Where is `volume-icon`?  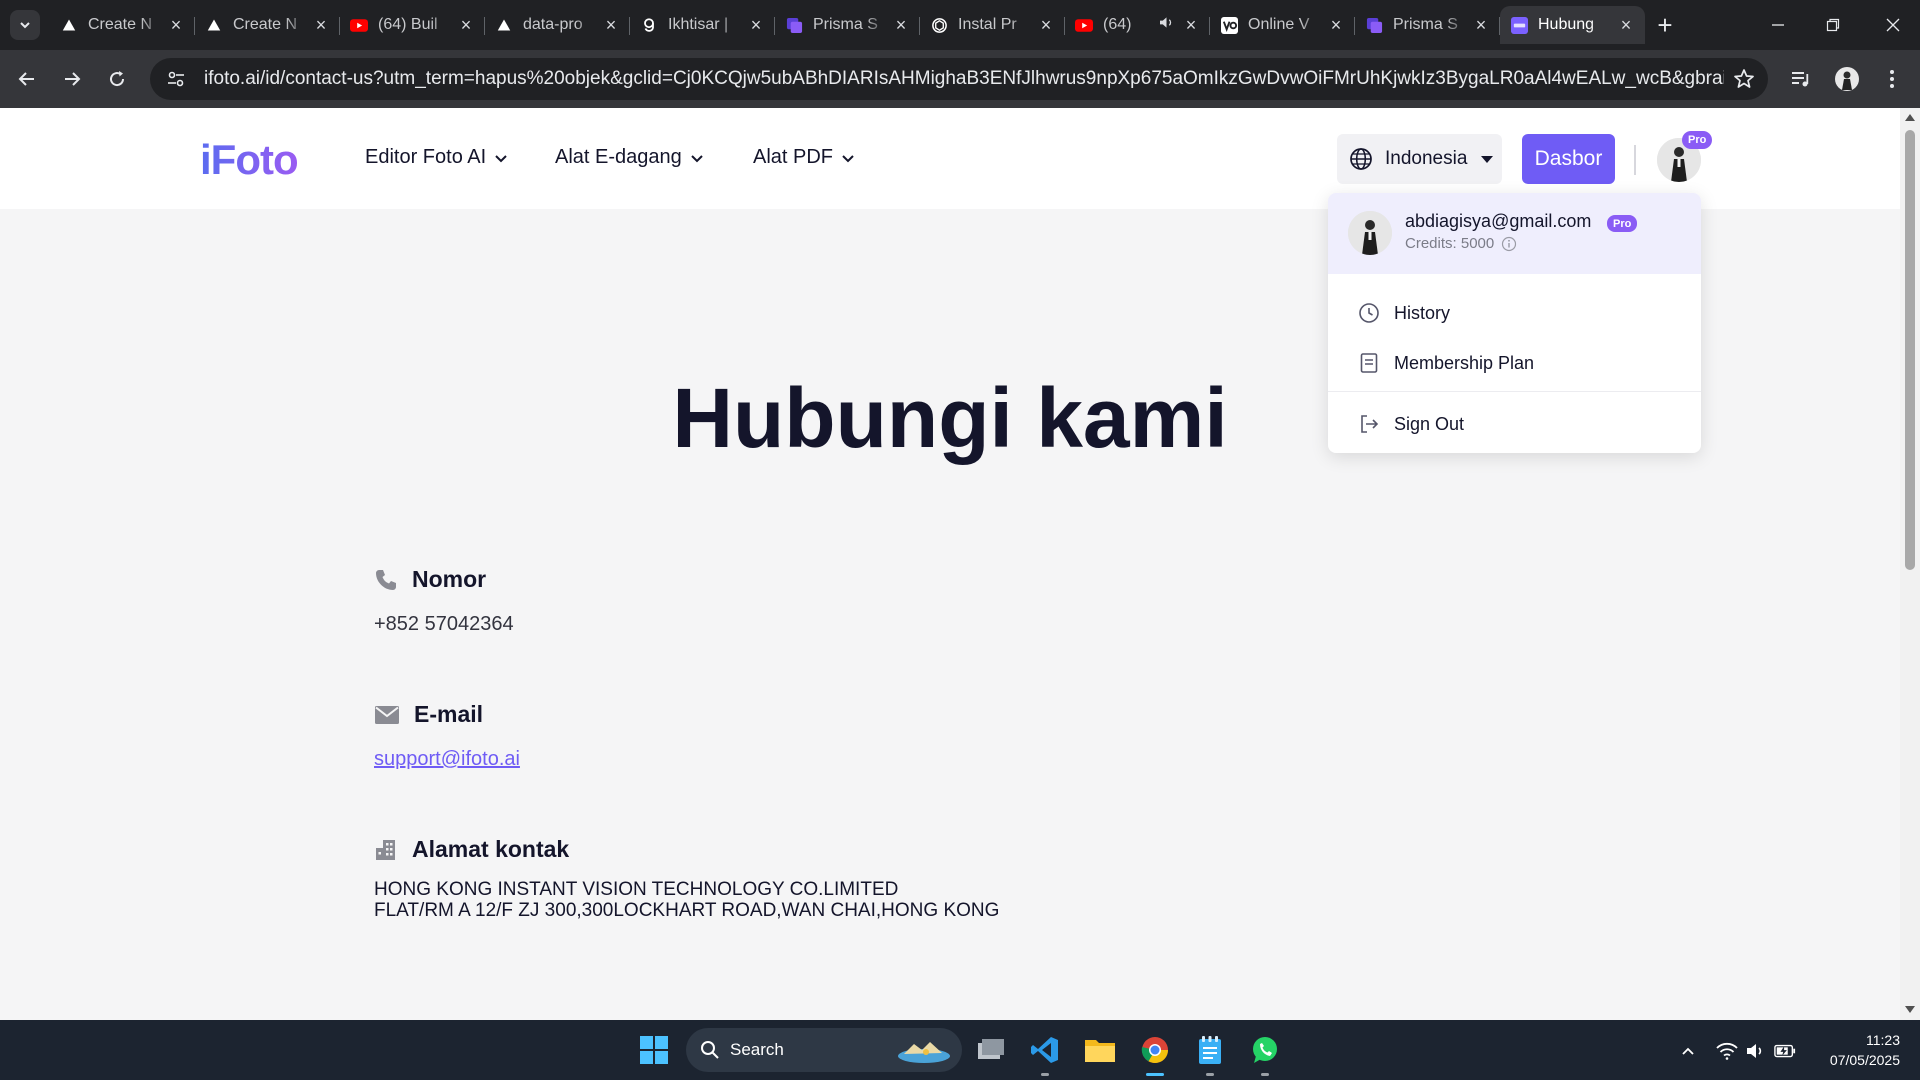 volume-icon is located at coordinates (1754, 1051).